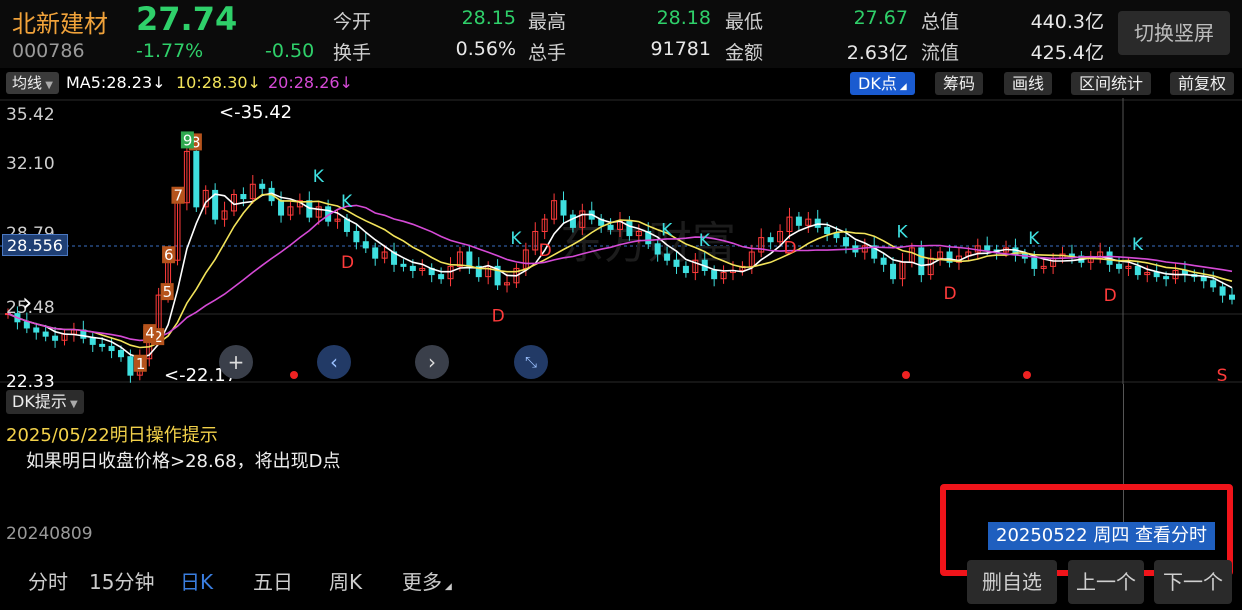  I want to click on quote-value-volume: 91781, so click(680, 49).